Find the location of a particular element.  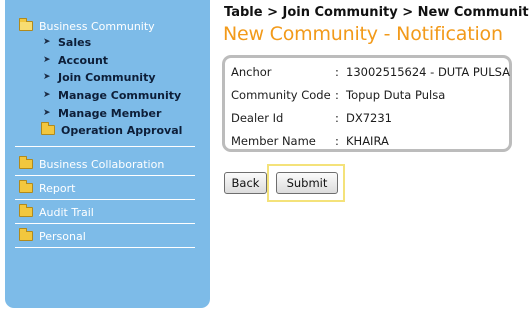

detail-row-community-code: Community Code : Topup Duta Pulsa is located at coordinates (367, 95).